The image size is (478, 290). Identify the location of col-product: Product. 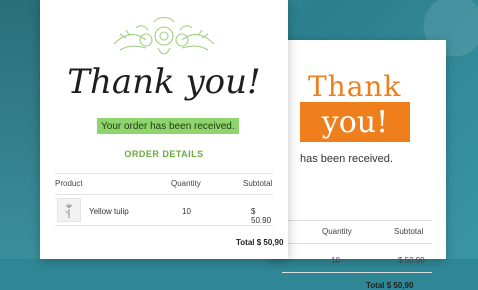
(69, 183).